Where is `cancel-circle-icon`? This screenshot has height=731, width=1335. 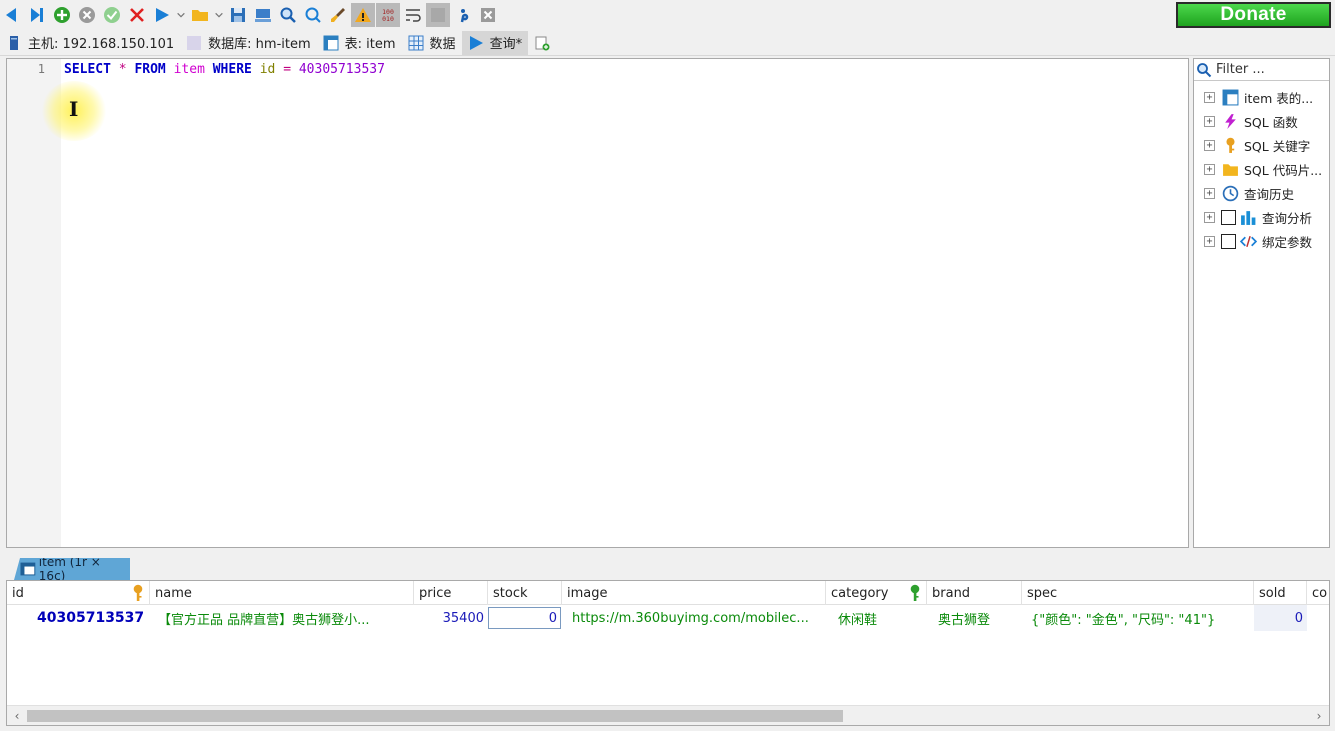
cancel-circle-icon is located at coordinates (87, 15).